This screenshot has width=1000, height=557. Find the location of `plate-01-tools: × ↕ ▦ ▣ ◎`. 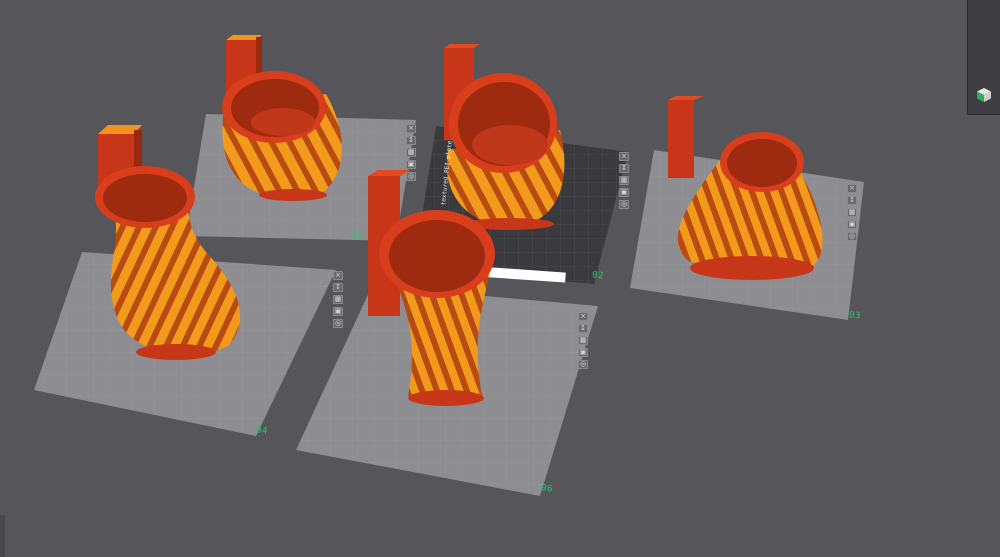

plate-01-tools: × ↕ ▦ ▣ ◎ is located at coordinates (412, 154).